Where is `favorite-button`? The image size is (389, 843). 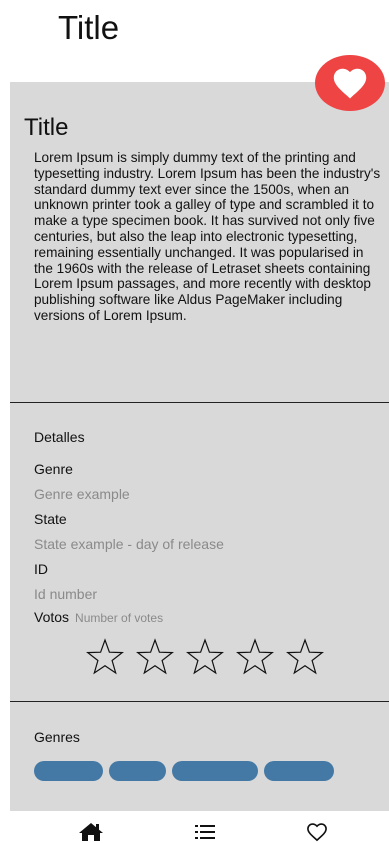
favorite-button is located at coordinates (350, 83).